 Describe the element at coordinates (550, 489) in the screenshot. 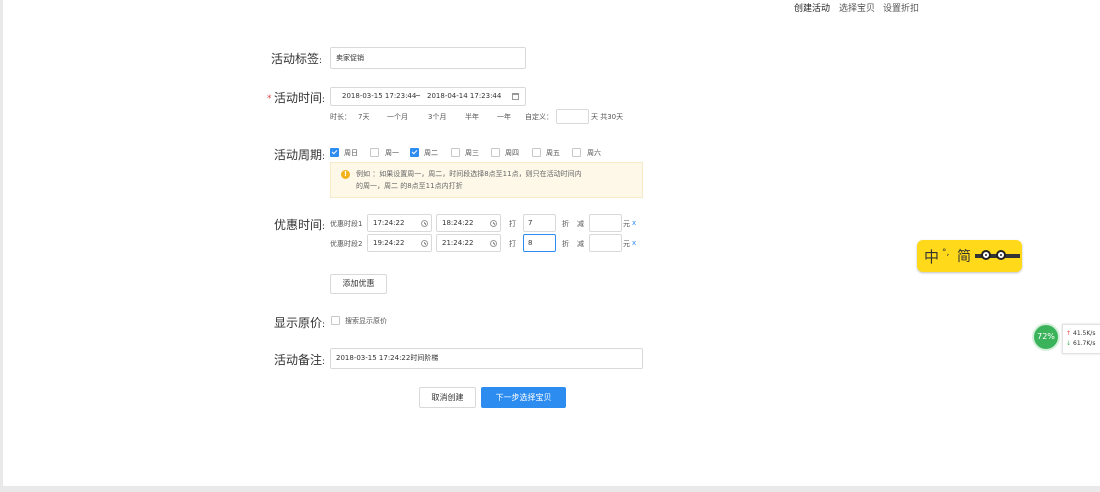

I see `bottom-border` at that location.